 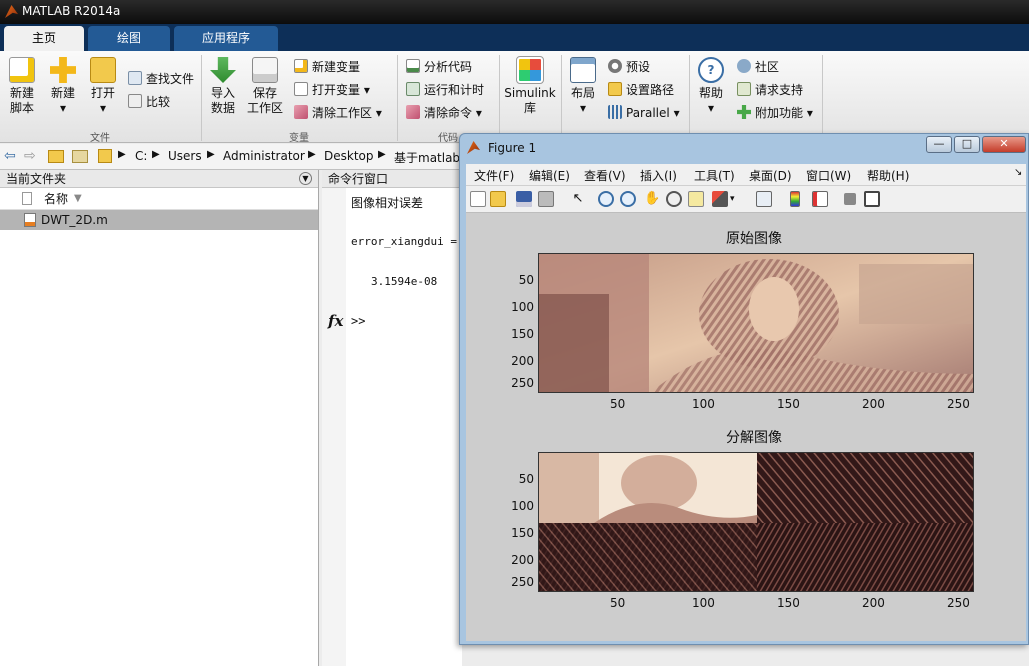 I want to click on column-header: 名称 ▼, so click(x=159, y=199).